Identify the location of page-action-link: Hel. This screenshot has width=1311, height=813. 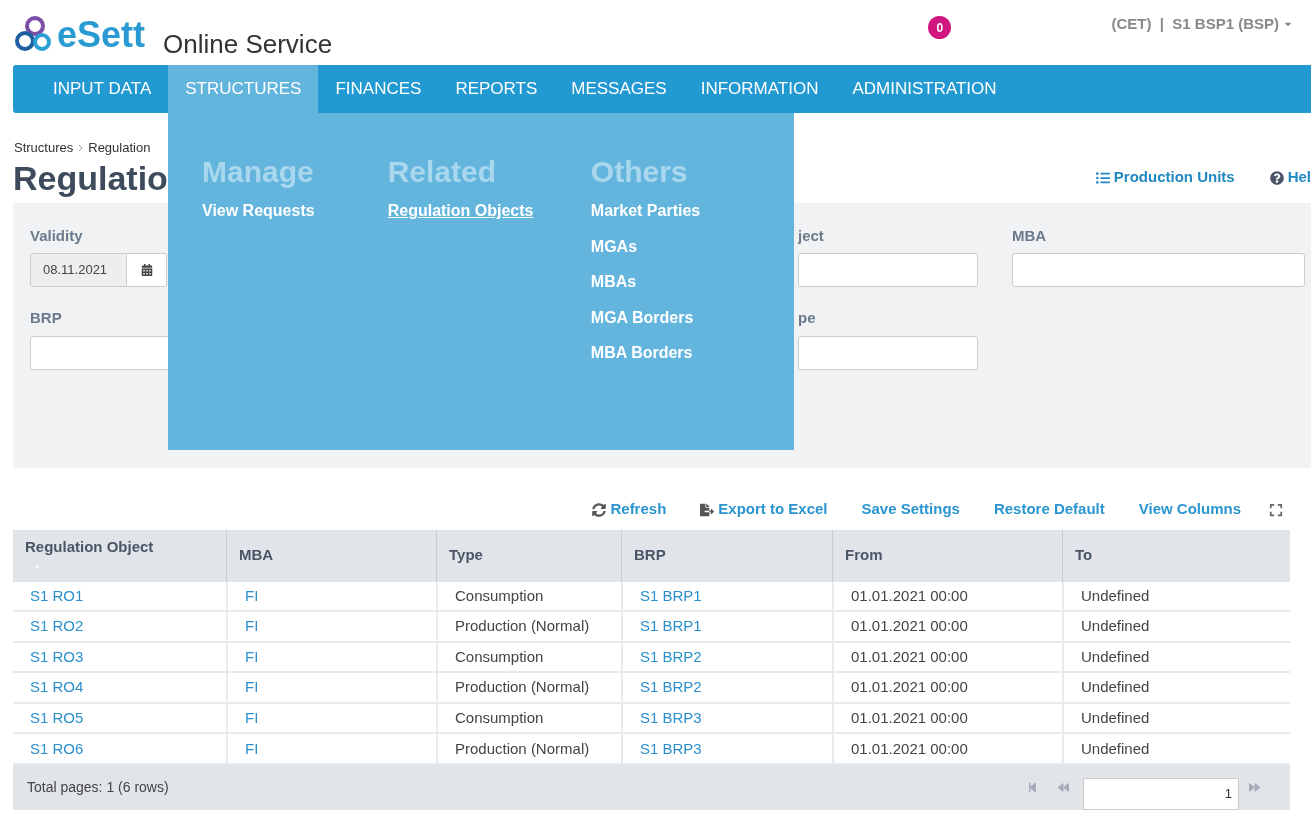
(1290, 177).